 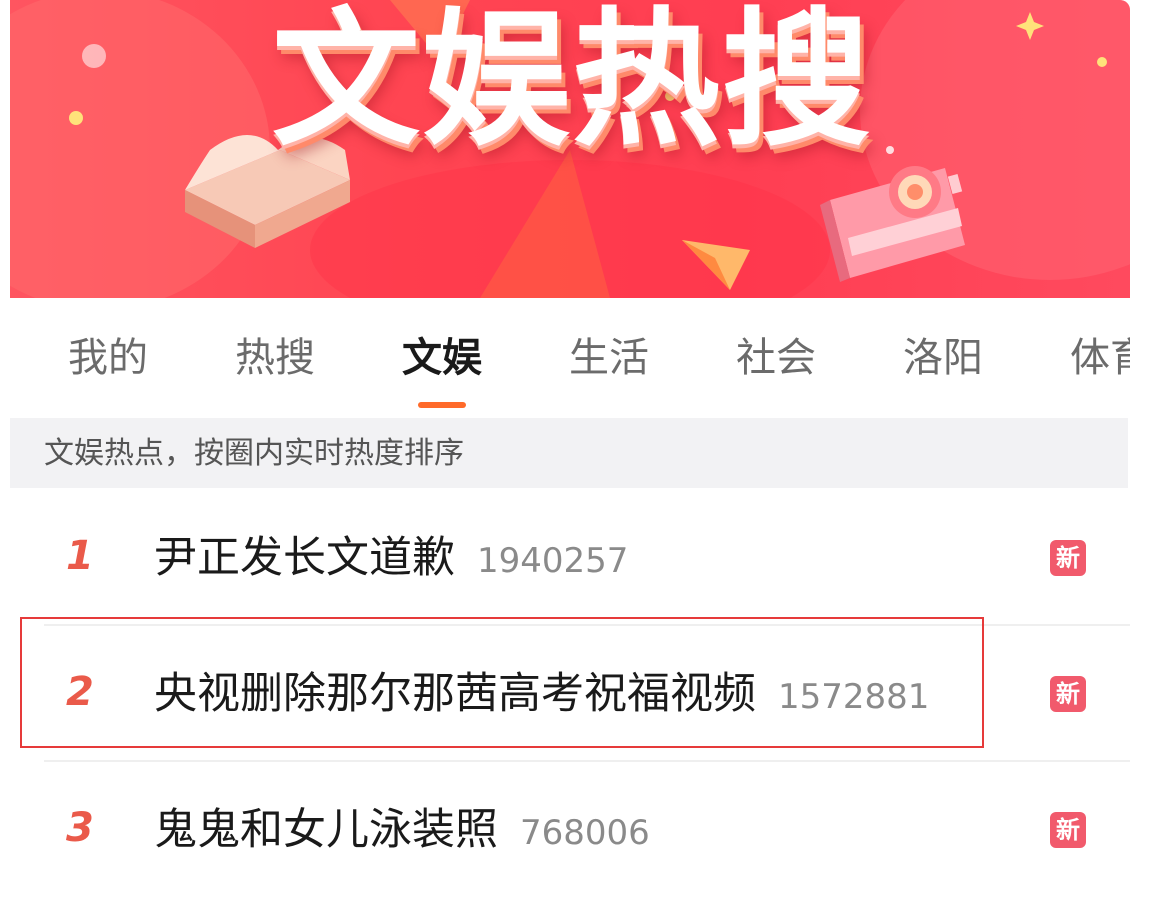 I want to click on tab-hot-search: 热搜, so click(x=275, y=358).